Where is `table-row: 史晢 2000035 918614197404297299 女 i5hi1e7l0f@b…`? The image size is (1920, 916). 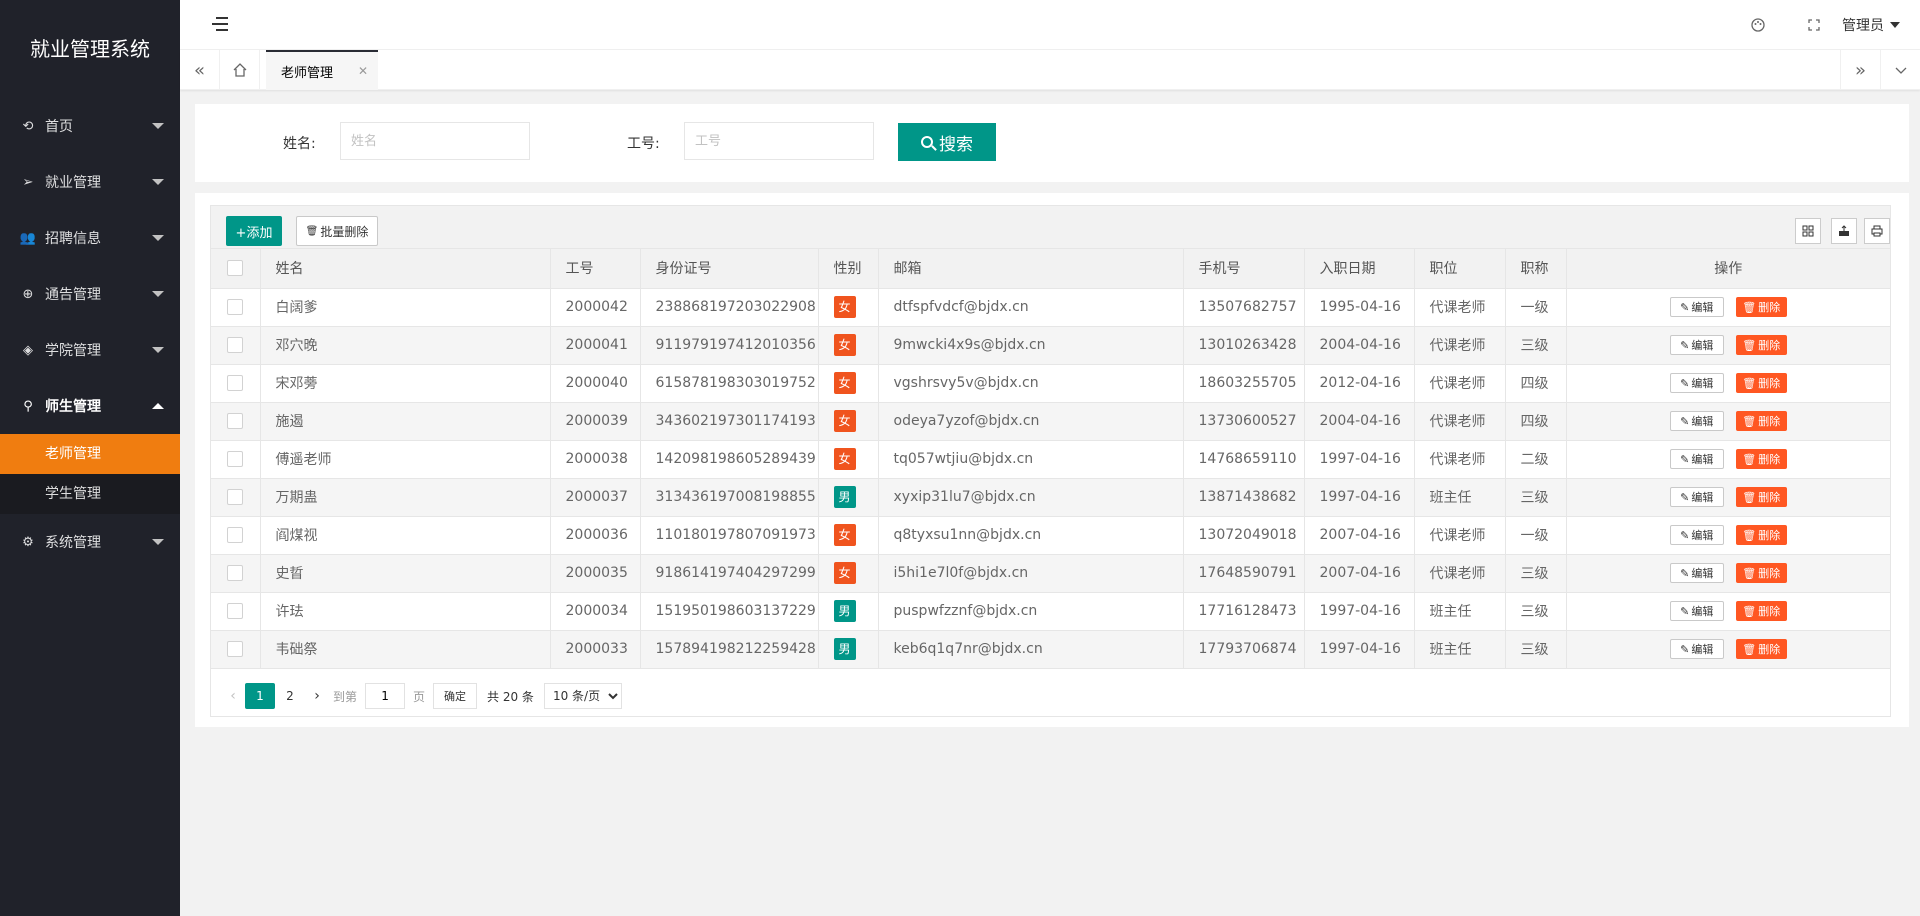
table-row: 史晢 2000035 918614197404297299 女 i5hi1e7l0f@b… is located at coordinates (1050, 573).